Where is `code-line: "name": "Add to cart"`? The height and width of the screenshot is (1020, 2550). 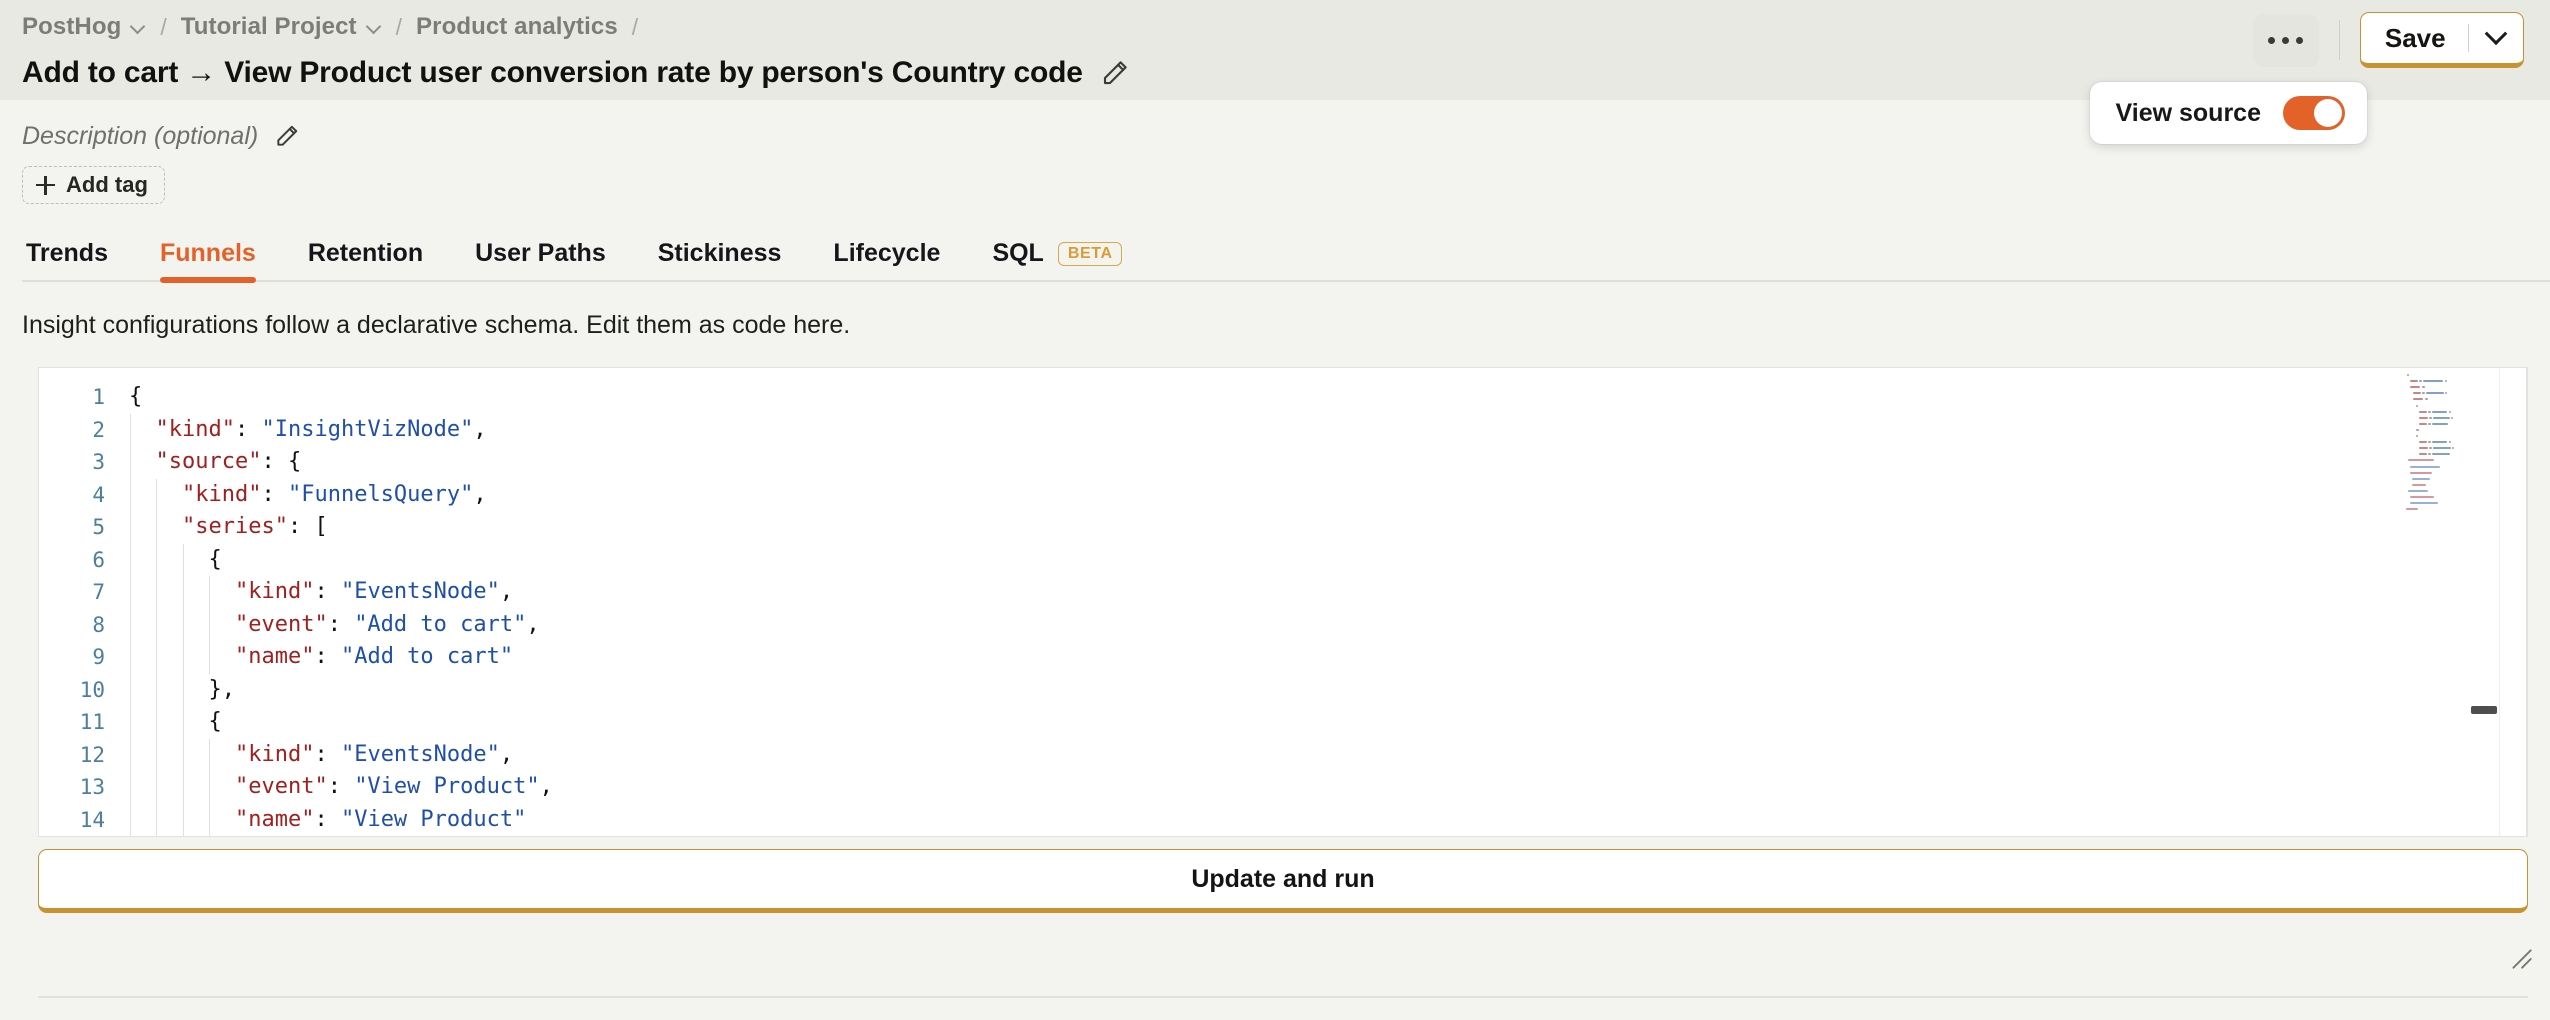 code-line: "name": "Add to cart" is located at coordinates (1322, 657).